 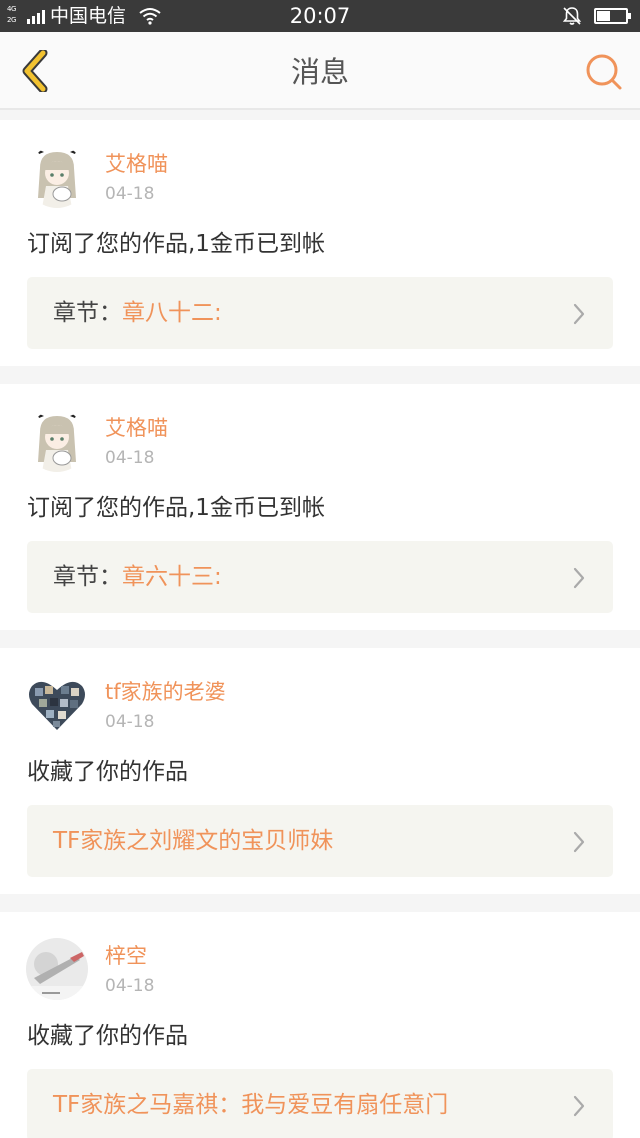 I want to click on search-button, so click(x=604, y=72).